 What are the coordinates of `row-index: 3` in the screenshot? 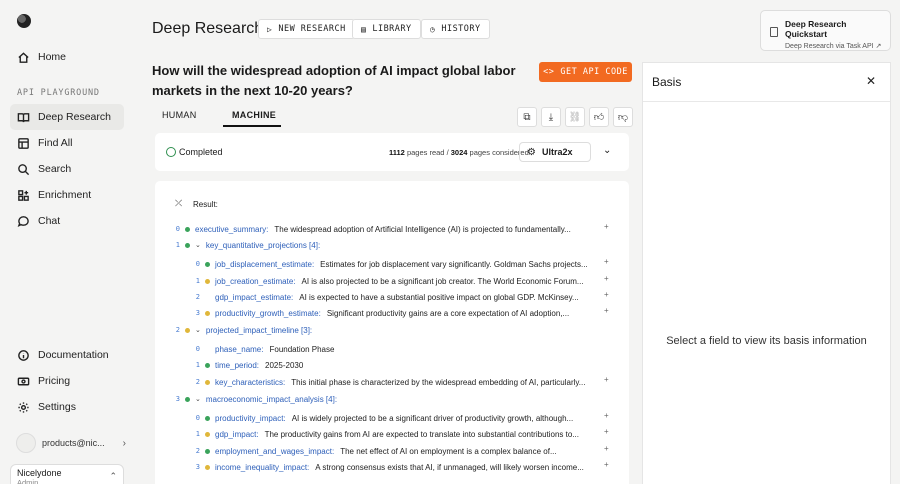 It's located at (197, 313).